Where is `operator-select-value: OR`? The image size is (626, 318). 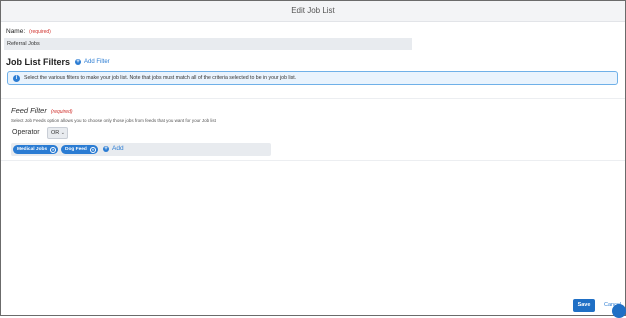
operator-select-value: OR is located at coordinates (55, 133).